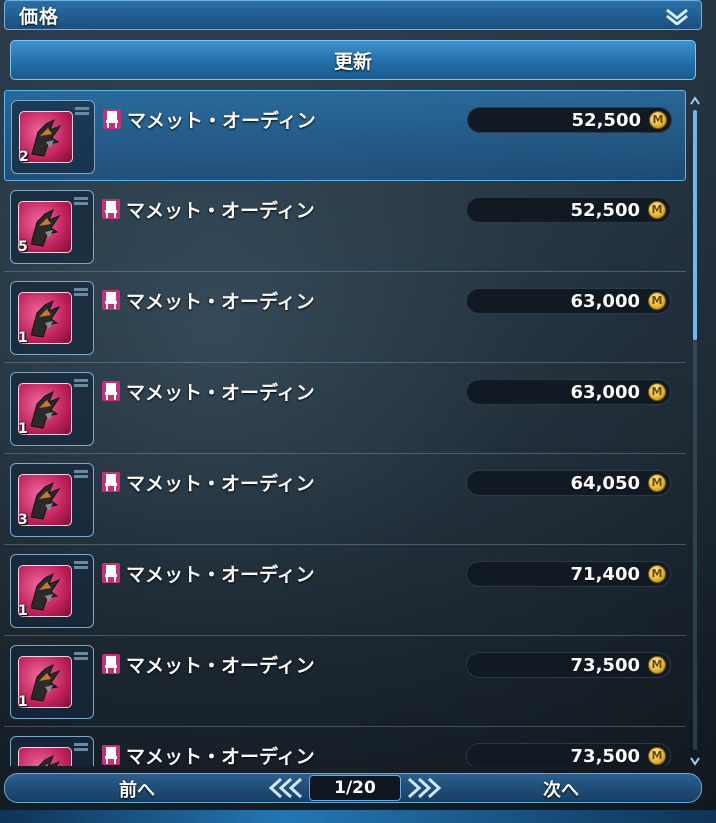 This screenshot has width=716, height=823. Describe the element at coordinates (605, 483) in the screenshot. I see `item-price: 64,050` at that location.